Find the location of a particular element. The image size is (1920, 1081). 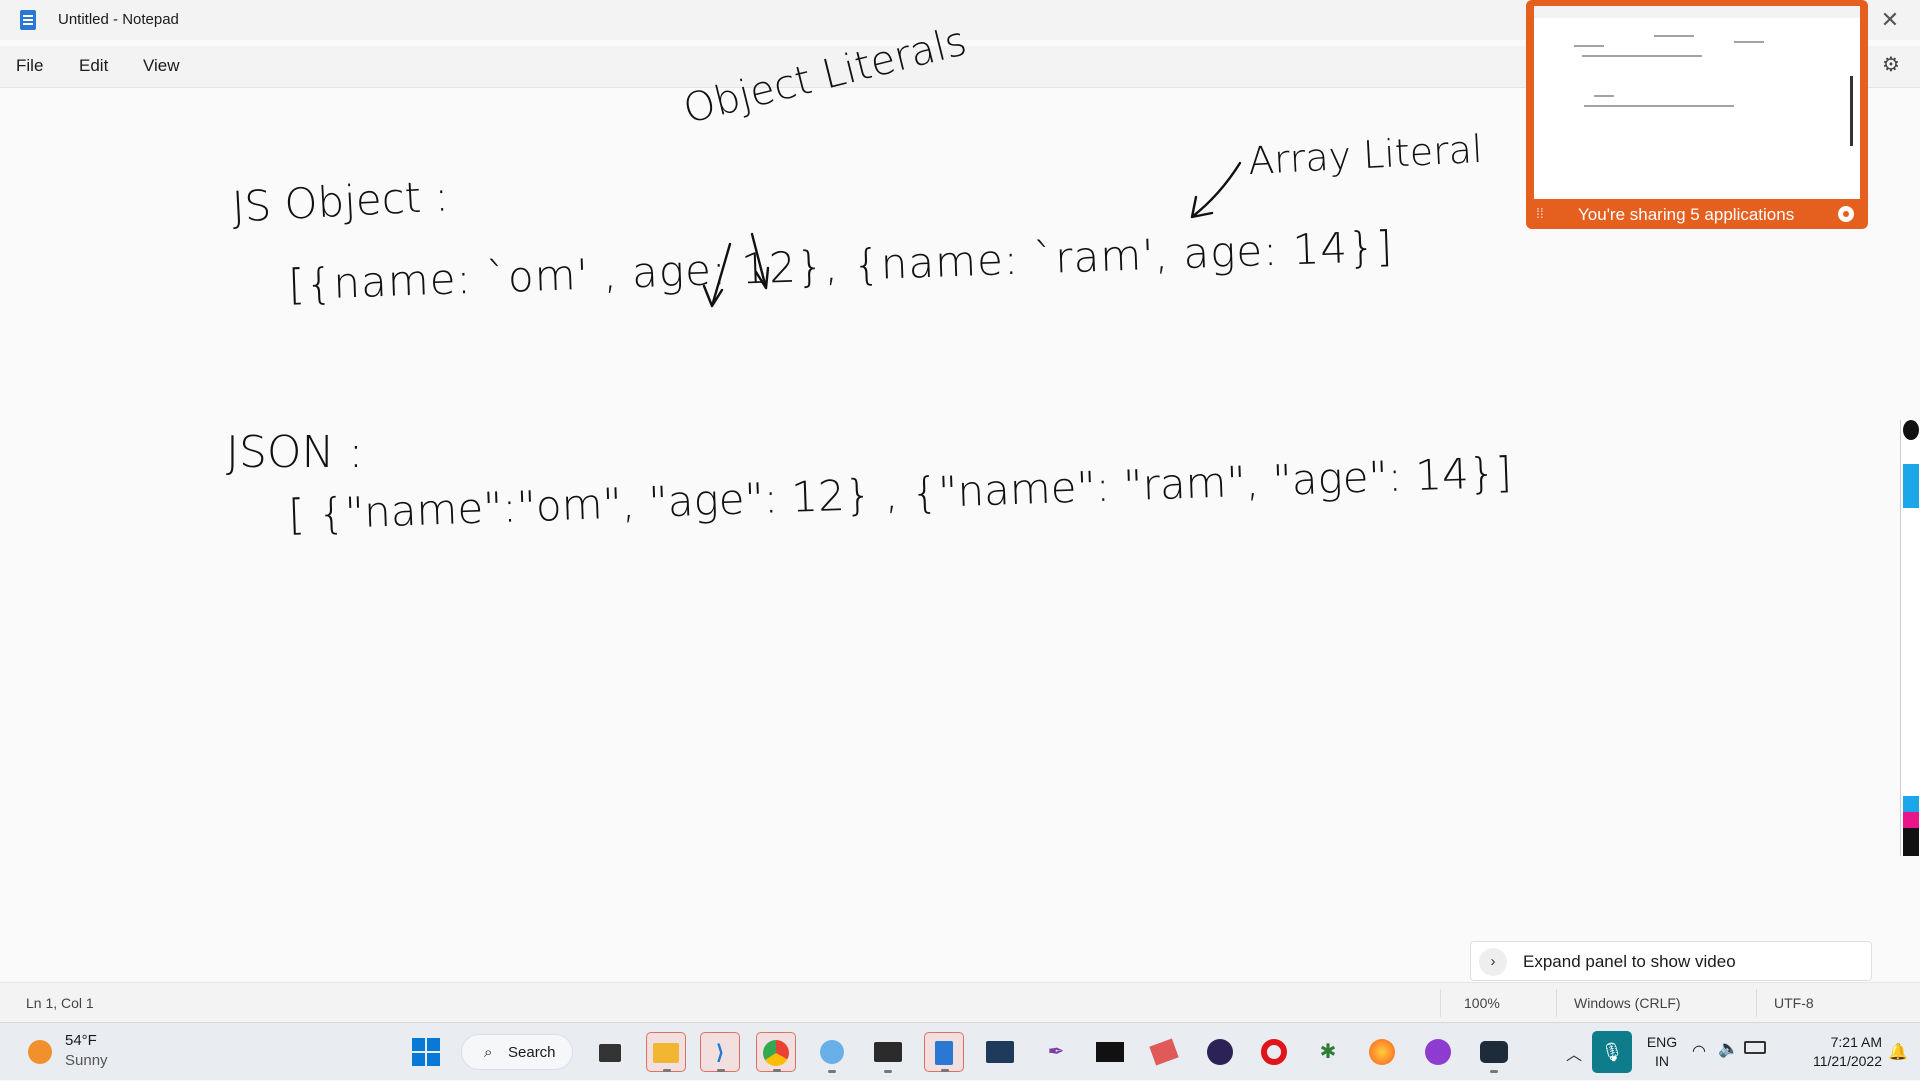

clock: 7:21 AM 11/21/2022 is located at coordinates (1836, 1052).